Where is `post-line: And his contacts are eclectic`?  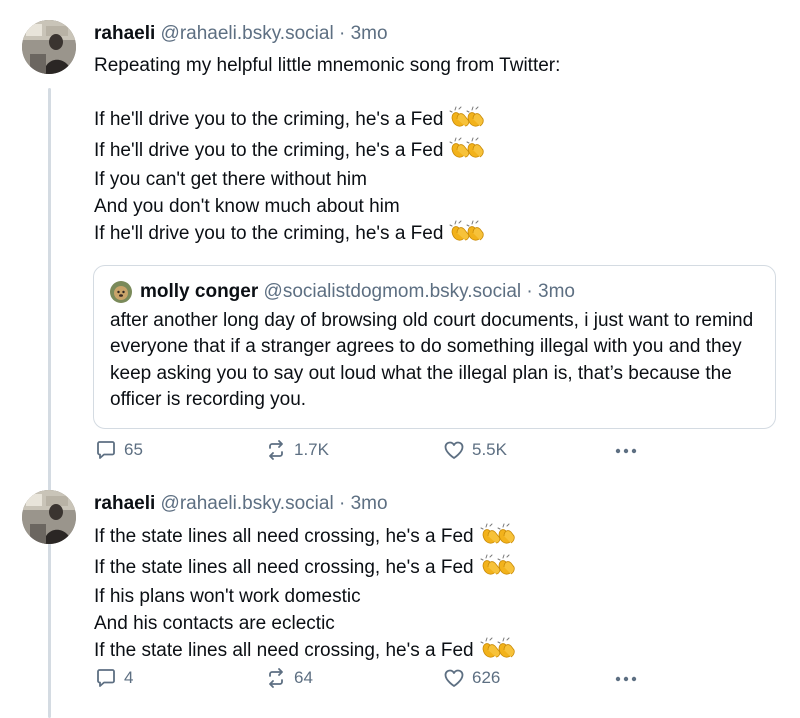 post-line: And his contacts are eclectic is located at coordinates (214, 623).